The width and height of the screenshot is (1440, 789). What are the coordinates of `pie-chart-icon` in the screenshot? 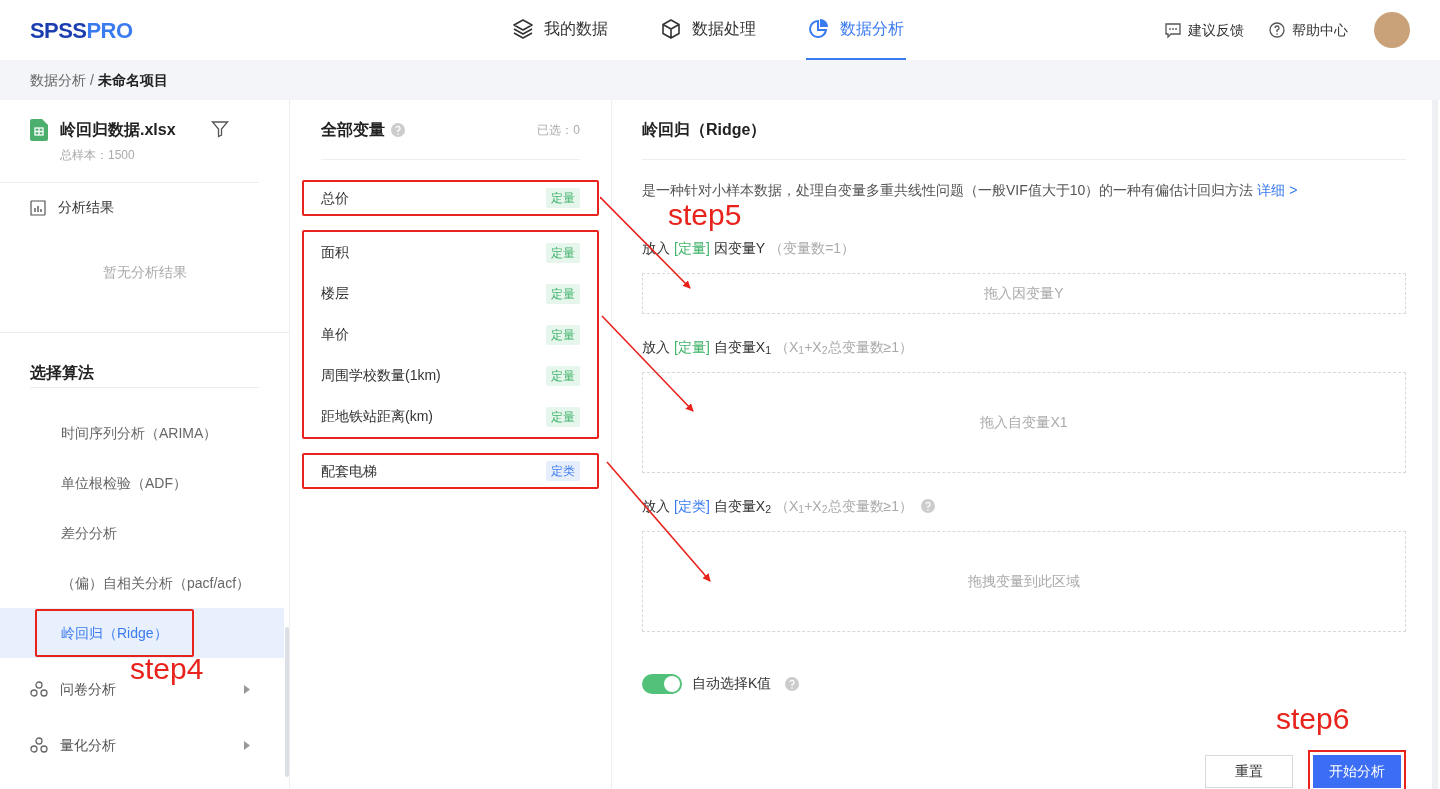 It's located at (819, 29).